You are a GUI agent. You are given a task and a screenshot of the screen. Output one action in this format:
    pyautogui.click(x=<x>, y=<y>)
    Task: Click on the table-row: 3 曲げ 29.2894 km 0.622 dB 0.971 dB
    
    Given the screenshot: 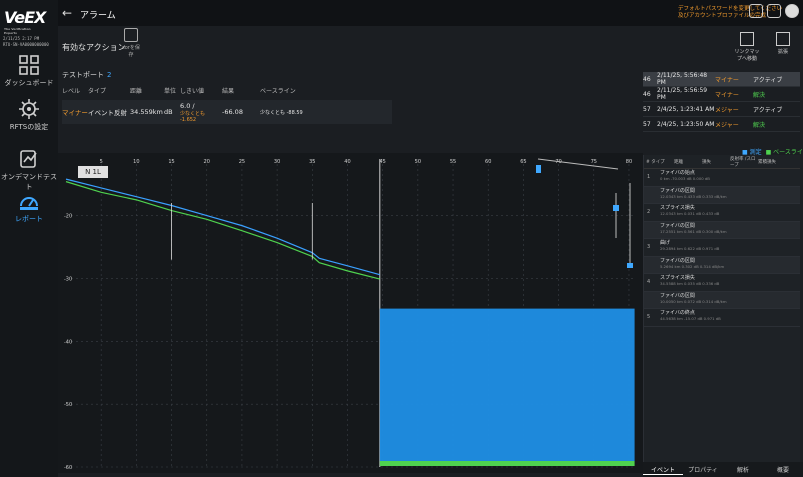 What is the action you would take?
    pyautogui.click(x=722, y=248)
    